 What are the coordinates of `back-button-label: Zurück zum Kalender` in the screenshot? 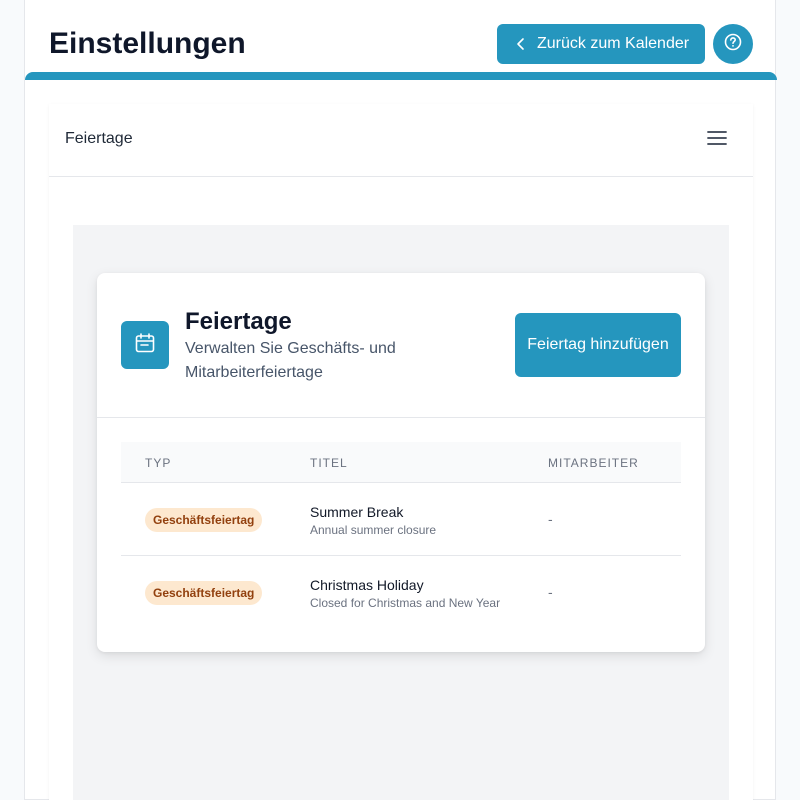 It's located at (613, 43).